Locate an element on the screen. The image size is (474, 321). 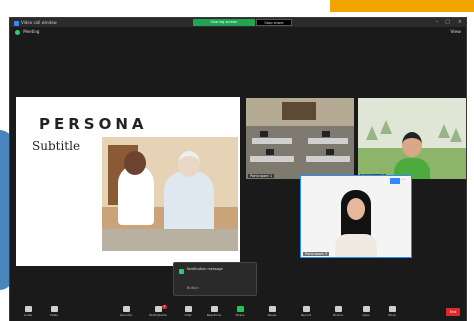
reactions-button: Reactions is located at coordinates (214, 310).